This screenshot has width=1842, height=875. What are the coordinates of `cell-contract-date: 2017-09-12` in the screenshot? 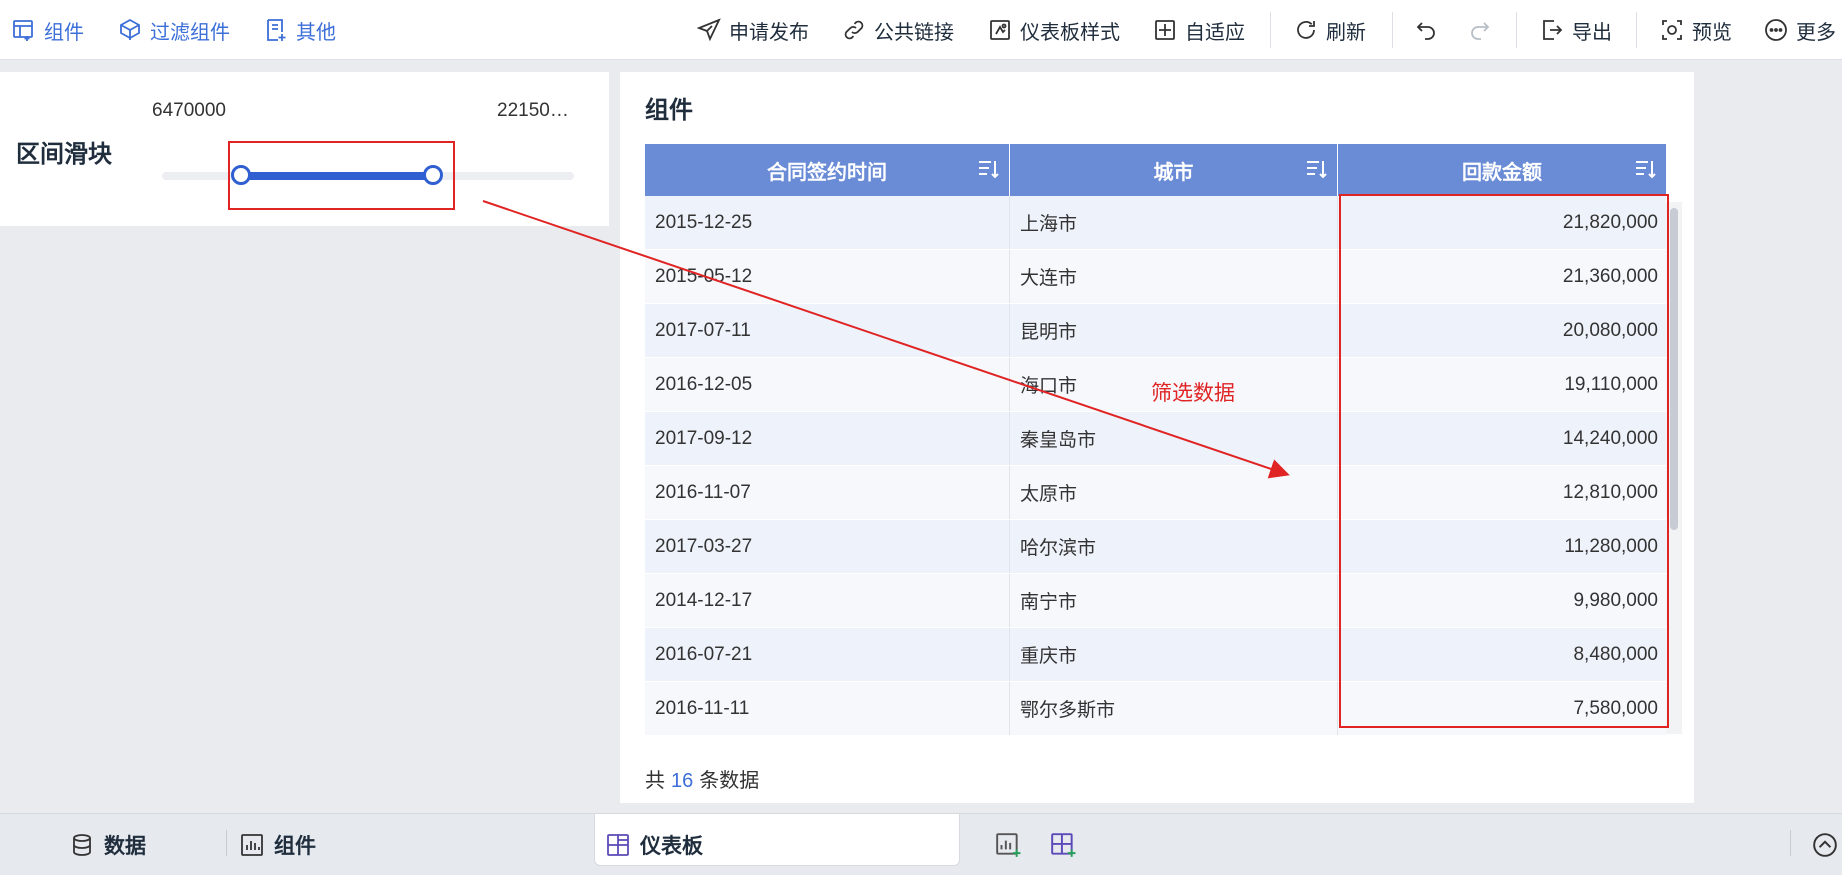 It's located at (827, 438).